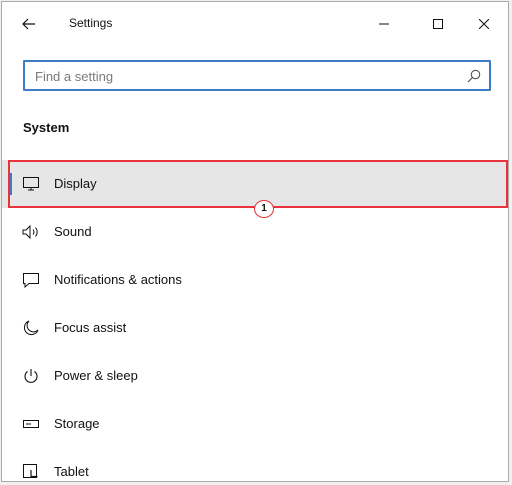 The image size is (512, 485). Describe the element at coordinates (118, 279) in the screenshot. I see `nav-item-label: Notifications & actions` at that location.